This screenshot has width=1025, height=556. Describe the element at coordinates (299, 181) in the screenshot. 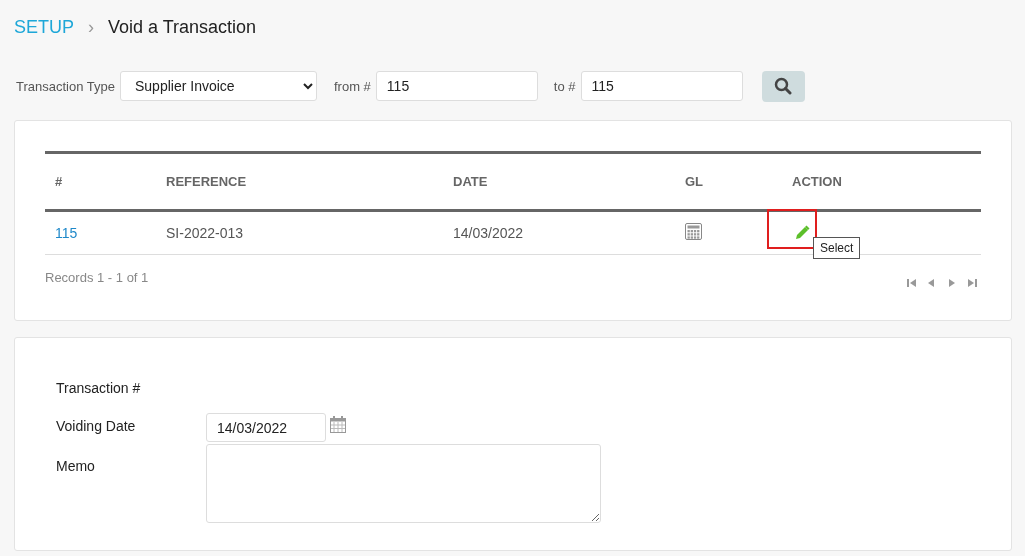

I see `column-header: REFERENCE` at that location.